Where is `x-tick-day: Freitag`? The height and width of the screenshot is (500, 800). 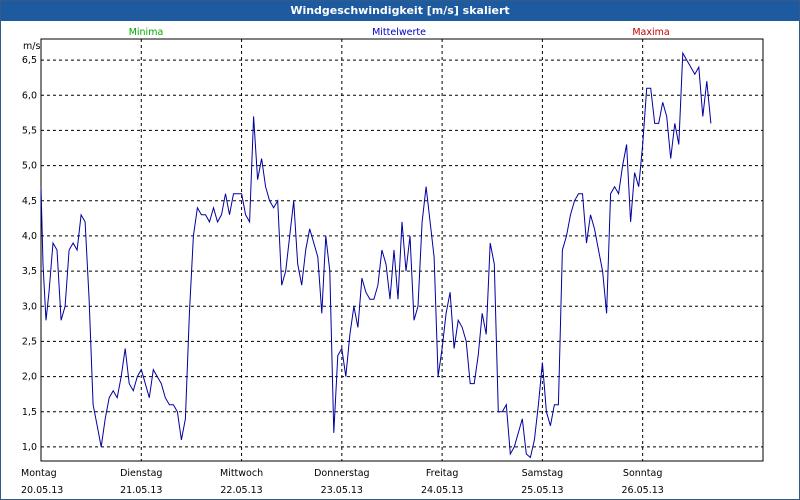
x-tick-day: Freitag is located at coordinates (442, 473).